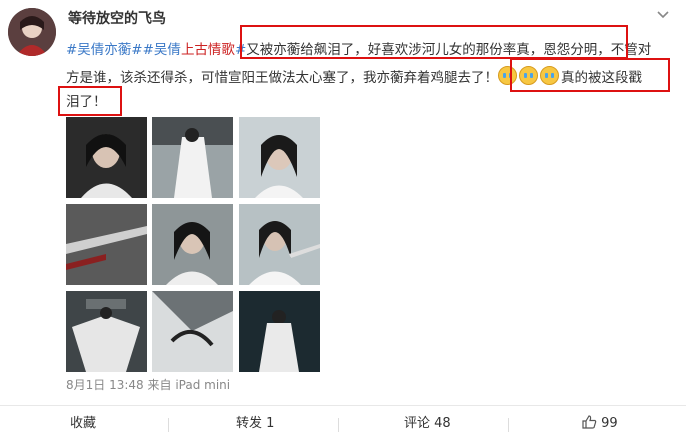 The width and height of the screenshot is (686, 442). I want to click on timestamp-link: 8月1日 13:48, so click(105, 385).